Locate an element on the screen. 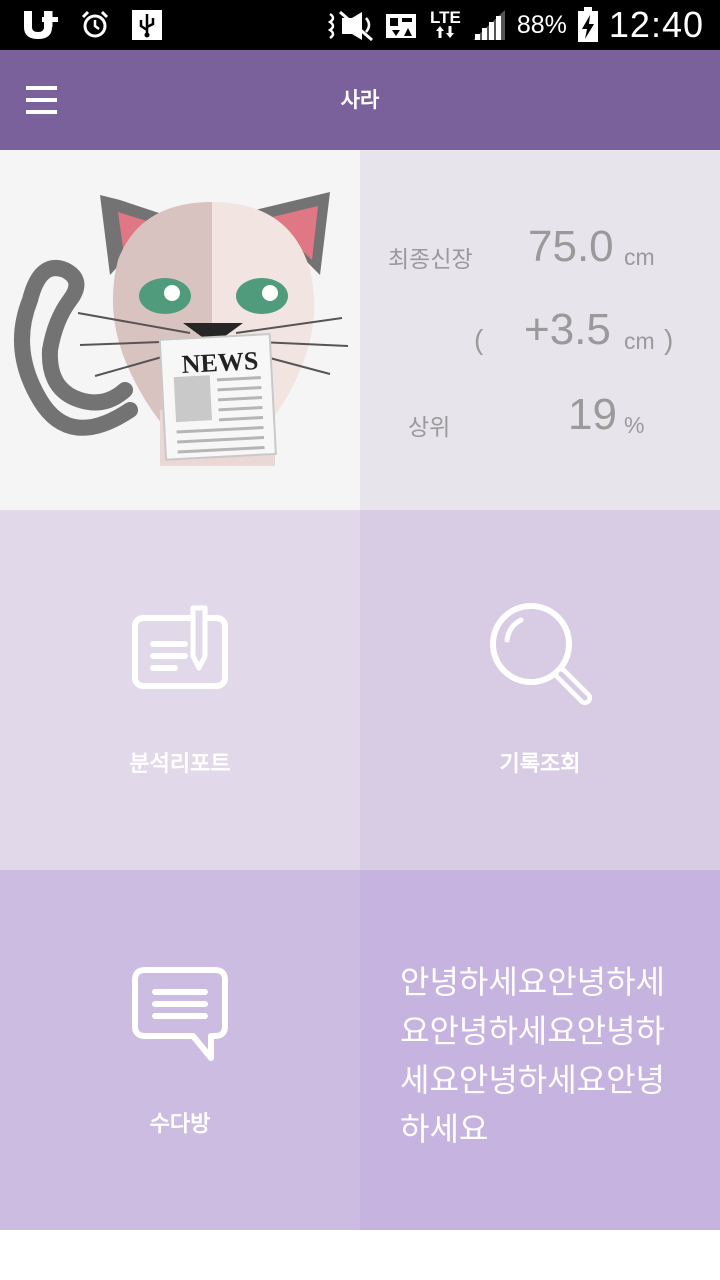 The height and width of the screenshot is (1280, 720). cat-news-illustration is located at coordinates (181, 329).